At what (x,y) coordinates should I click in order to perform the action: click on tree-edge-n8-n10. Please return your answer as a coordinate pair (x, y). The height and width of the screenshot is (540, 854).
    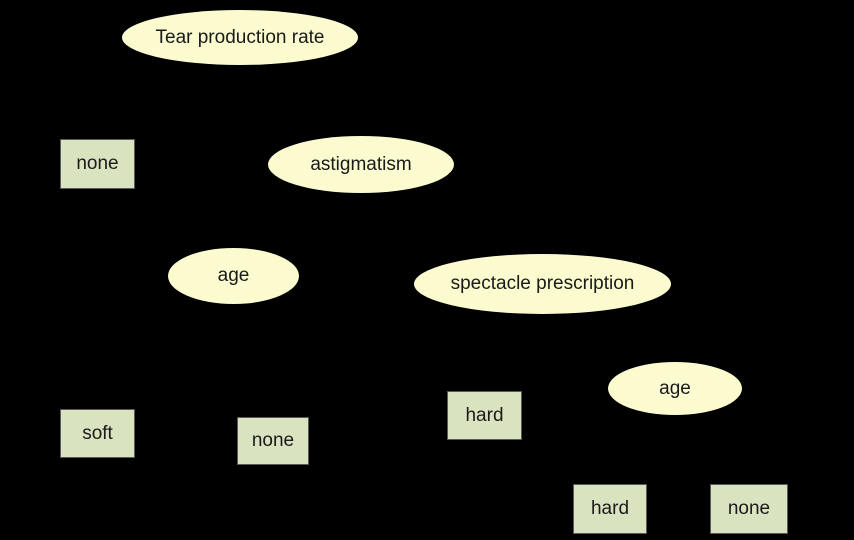
    Looking at the image, I should click on (712, 449).